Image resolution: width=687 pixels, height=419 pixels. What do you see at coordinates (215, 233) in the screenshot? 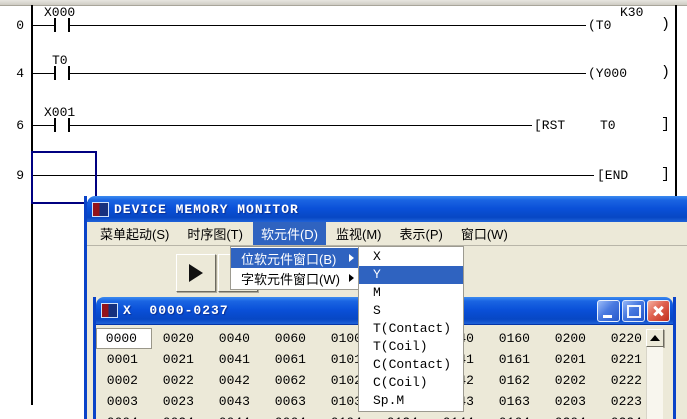
I see `menubar-item-1: 时序图(T)` at bounding box center [215, 233].